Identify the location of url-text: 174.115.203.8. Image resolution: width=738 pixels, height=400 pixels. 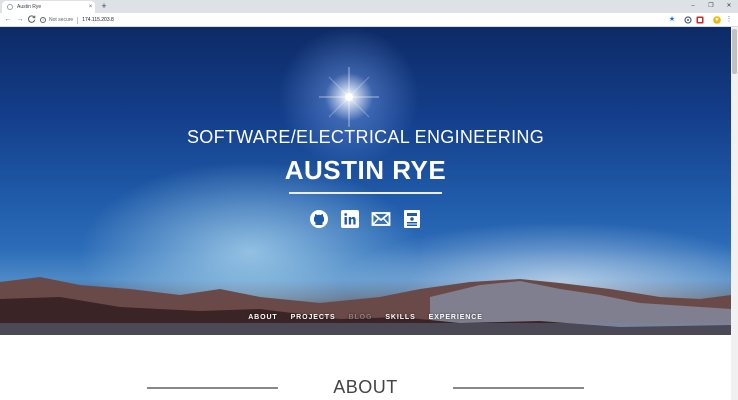
(98, 20).